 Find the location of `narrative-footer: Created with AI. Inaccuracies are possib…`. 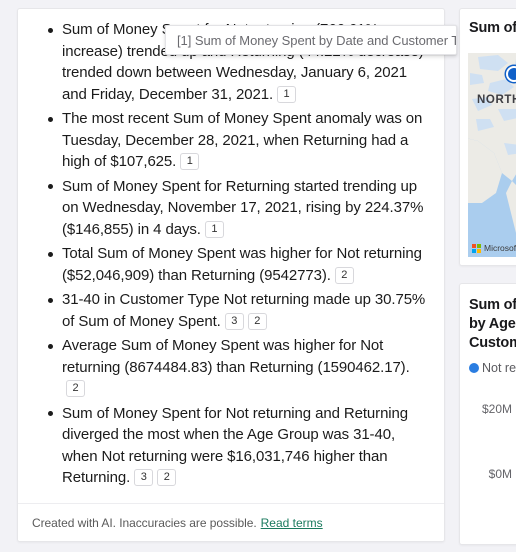

narrative-footer: Created with AI. Inaccuracies are possib… is located at coordinates (231, 522).